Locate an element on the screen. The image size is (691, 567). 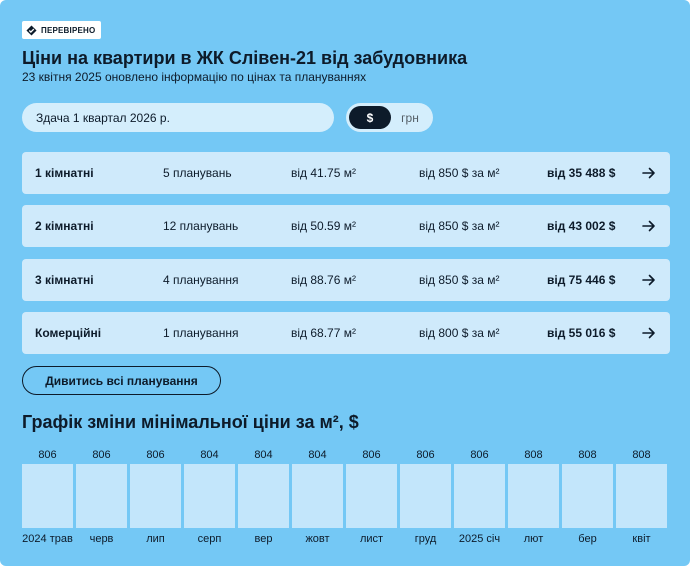
bar-category-label: бер is located at coordinates (587, 539).